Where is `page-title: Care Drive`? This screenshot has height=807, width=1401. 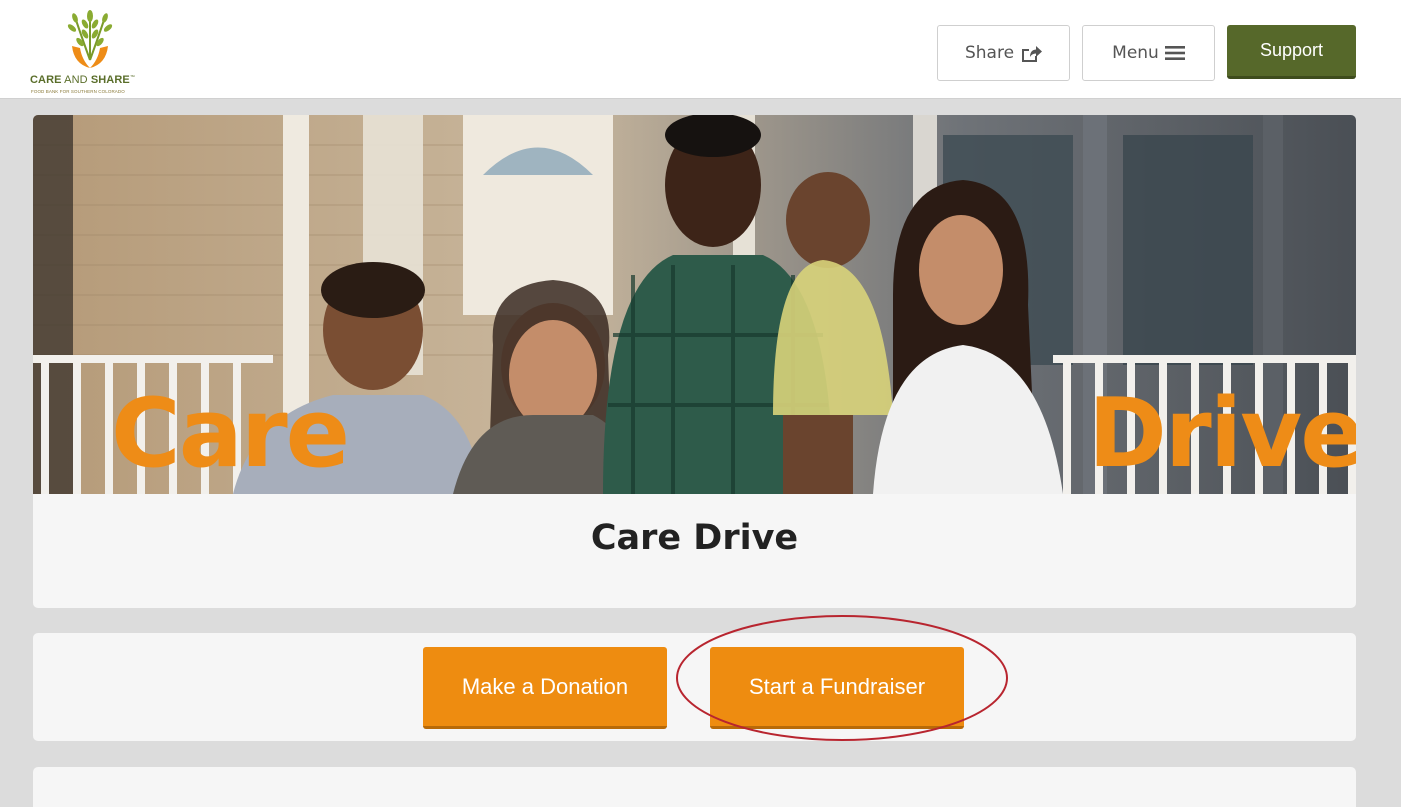 page-title: Care Drive is located at coordinates (694, 538).